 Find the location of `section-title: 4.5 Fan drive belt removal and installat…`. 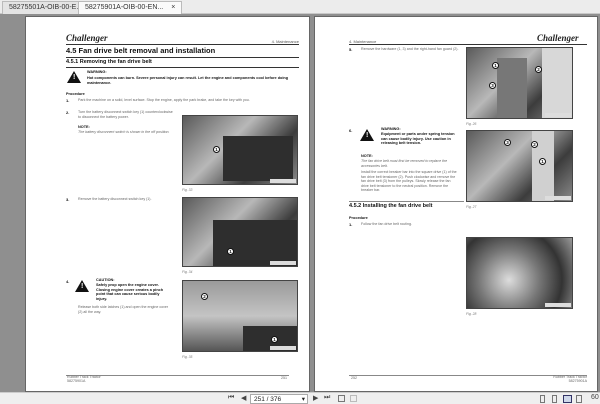

section-title: 4.5 Fan drive belt removal and installat… is located at coordinates (141, 50).